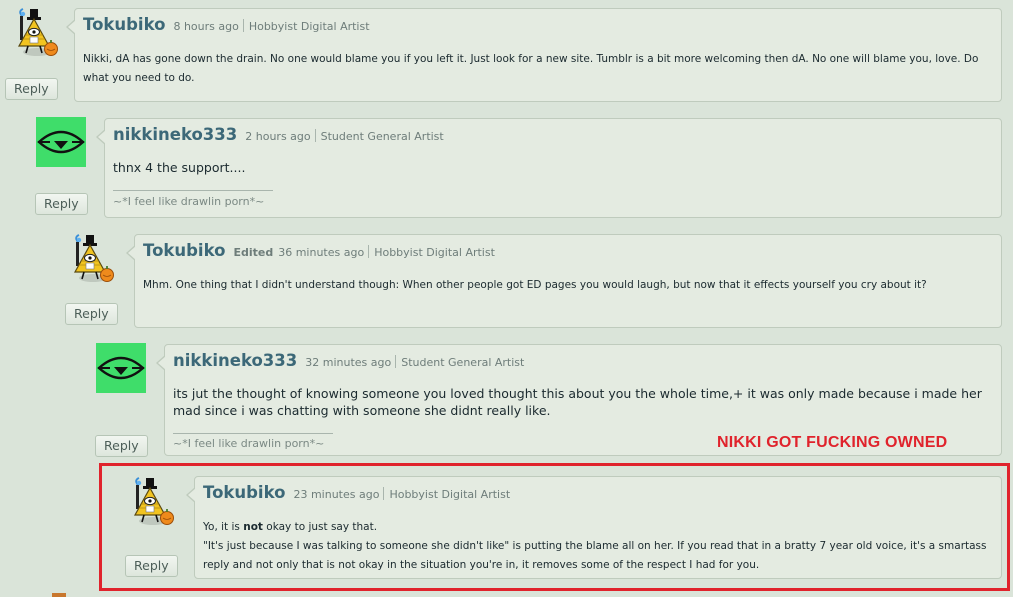 The height and width of the screenshot is (597, 1013). What do you see at coordinates (205, 26) in the screenshot?
I see `timestamp-link: 8 hours ago` at bounding box center [205, 26].